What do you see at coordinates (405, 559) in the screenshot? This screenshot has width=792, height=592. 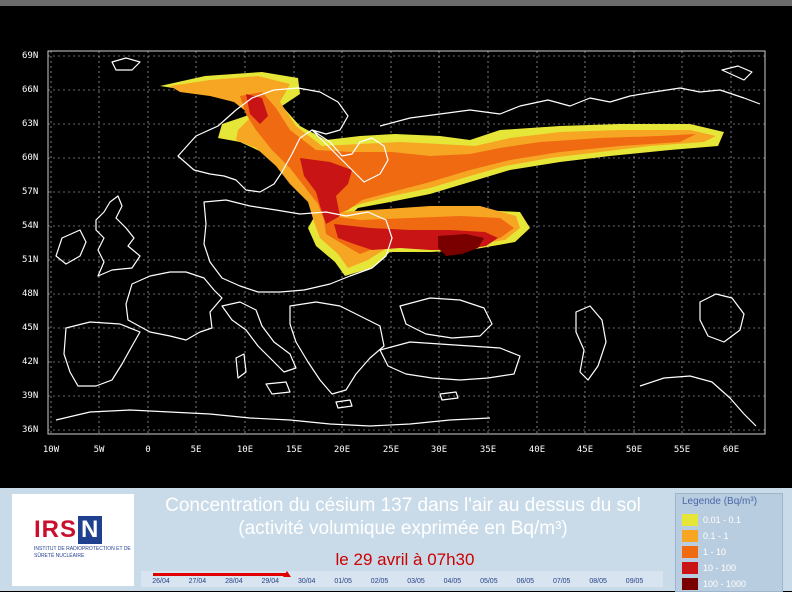 I see `date-time-label: le 29 avril à 07h30` at bounding box center [405, 559].